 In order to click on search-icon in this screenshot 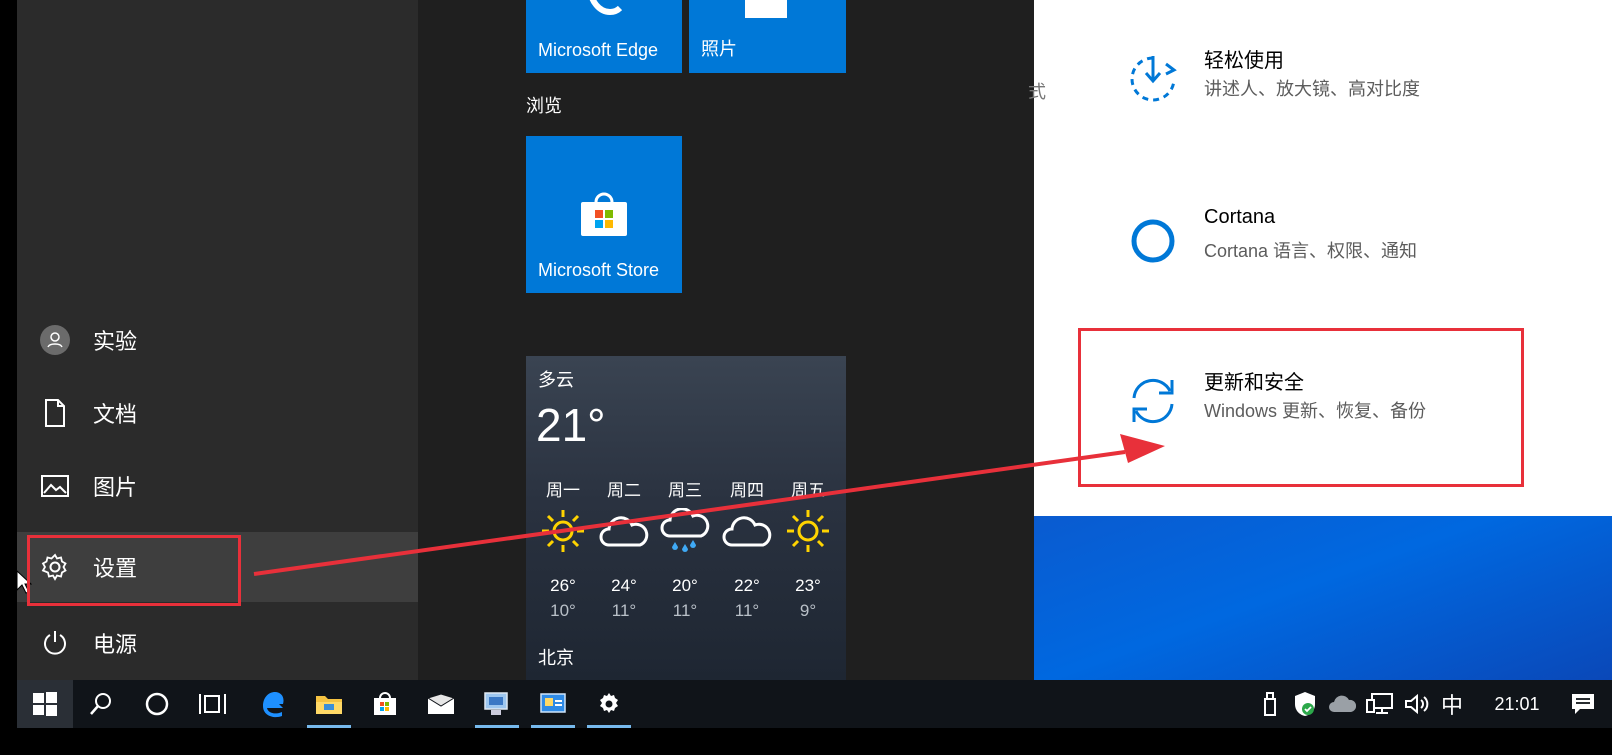, I will do `click(100, 704)`.